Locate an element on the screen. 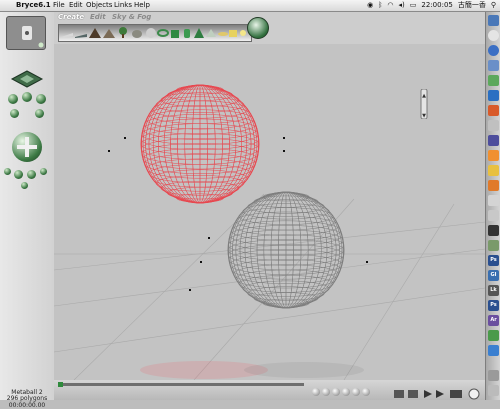 This screenshot has width=500, height=409. pyramid-icon is located at coordinates (211, 32).